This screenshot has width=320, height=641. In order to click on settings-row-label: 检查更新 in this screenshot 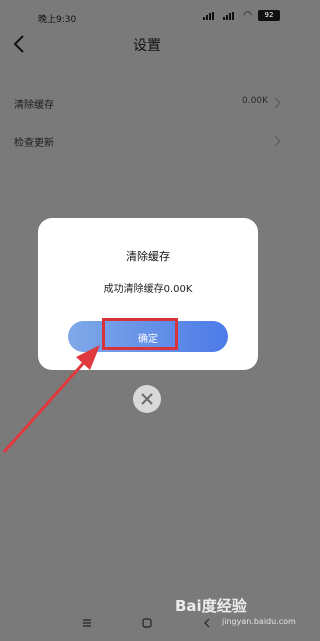, I will do `click(34, 143)`.